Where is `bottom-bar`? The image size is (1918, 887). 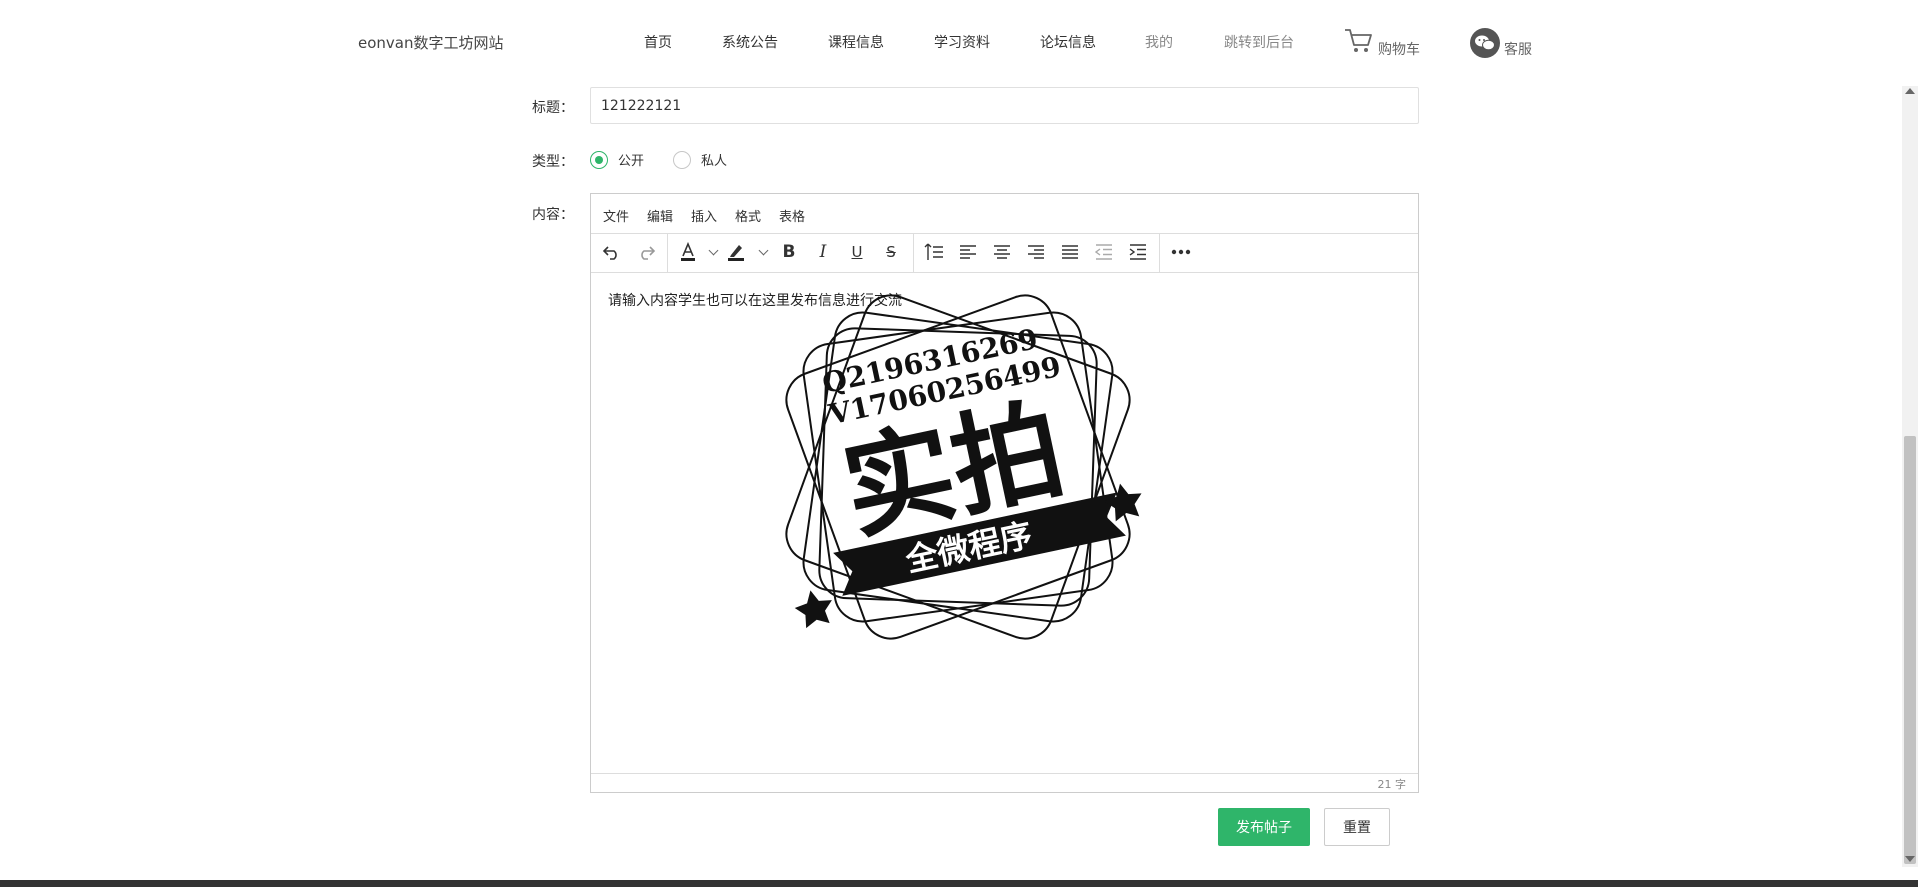
bottom-bar is located at coordinates (959, 883).